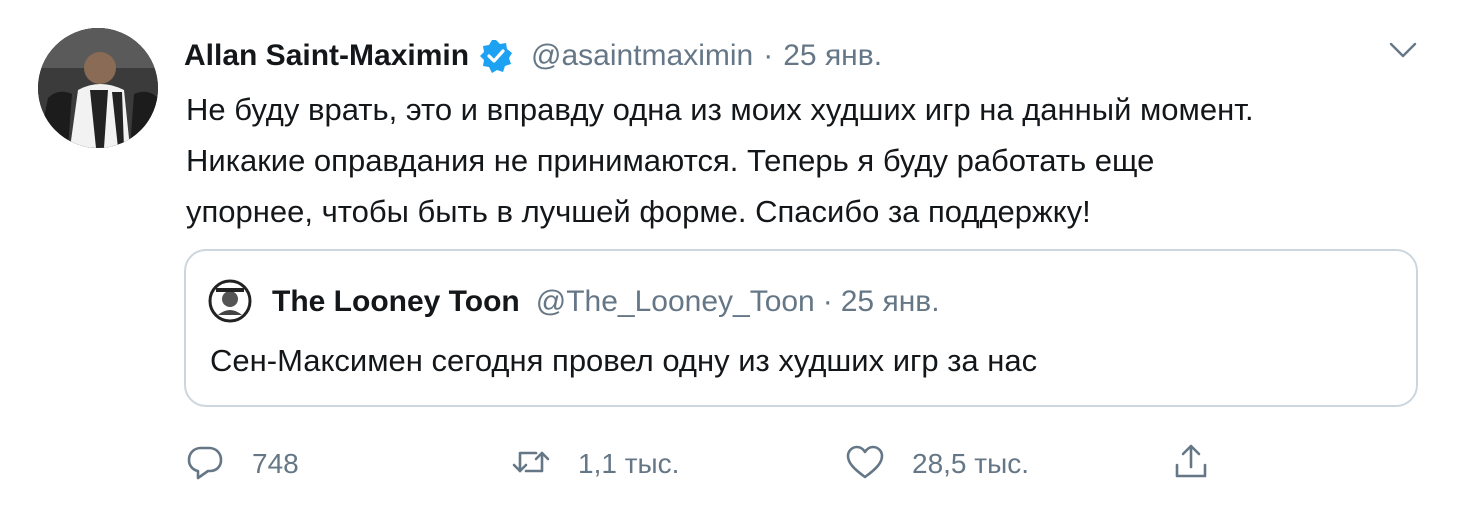 Image resolution: width=1460 pixels, height=506 pixels. What do you see at coordinates (832, 56) in the screenshot?
I see `tweet-date: 25 янв.` at bounding box center [832, 56].